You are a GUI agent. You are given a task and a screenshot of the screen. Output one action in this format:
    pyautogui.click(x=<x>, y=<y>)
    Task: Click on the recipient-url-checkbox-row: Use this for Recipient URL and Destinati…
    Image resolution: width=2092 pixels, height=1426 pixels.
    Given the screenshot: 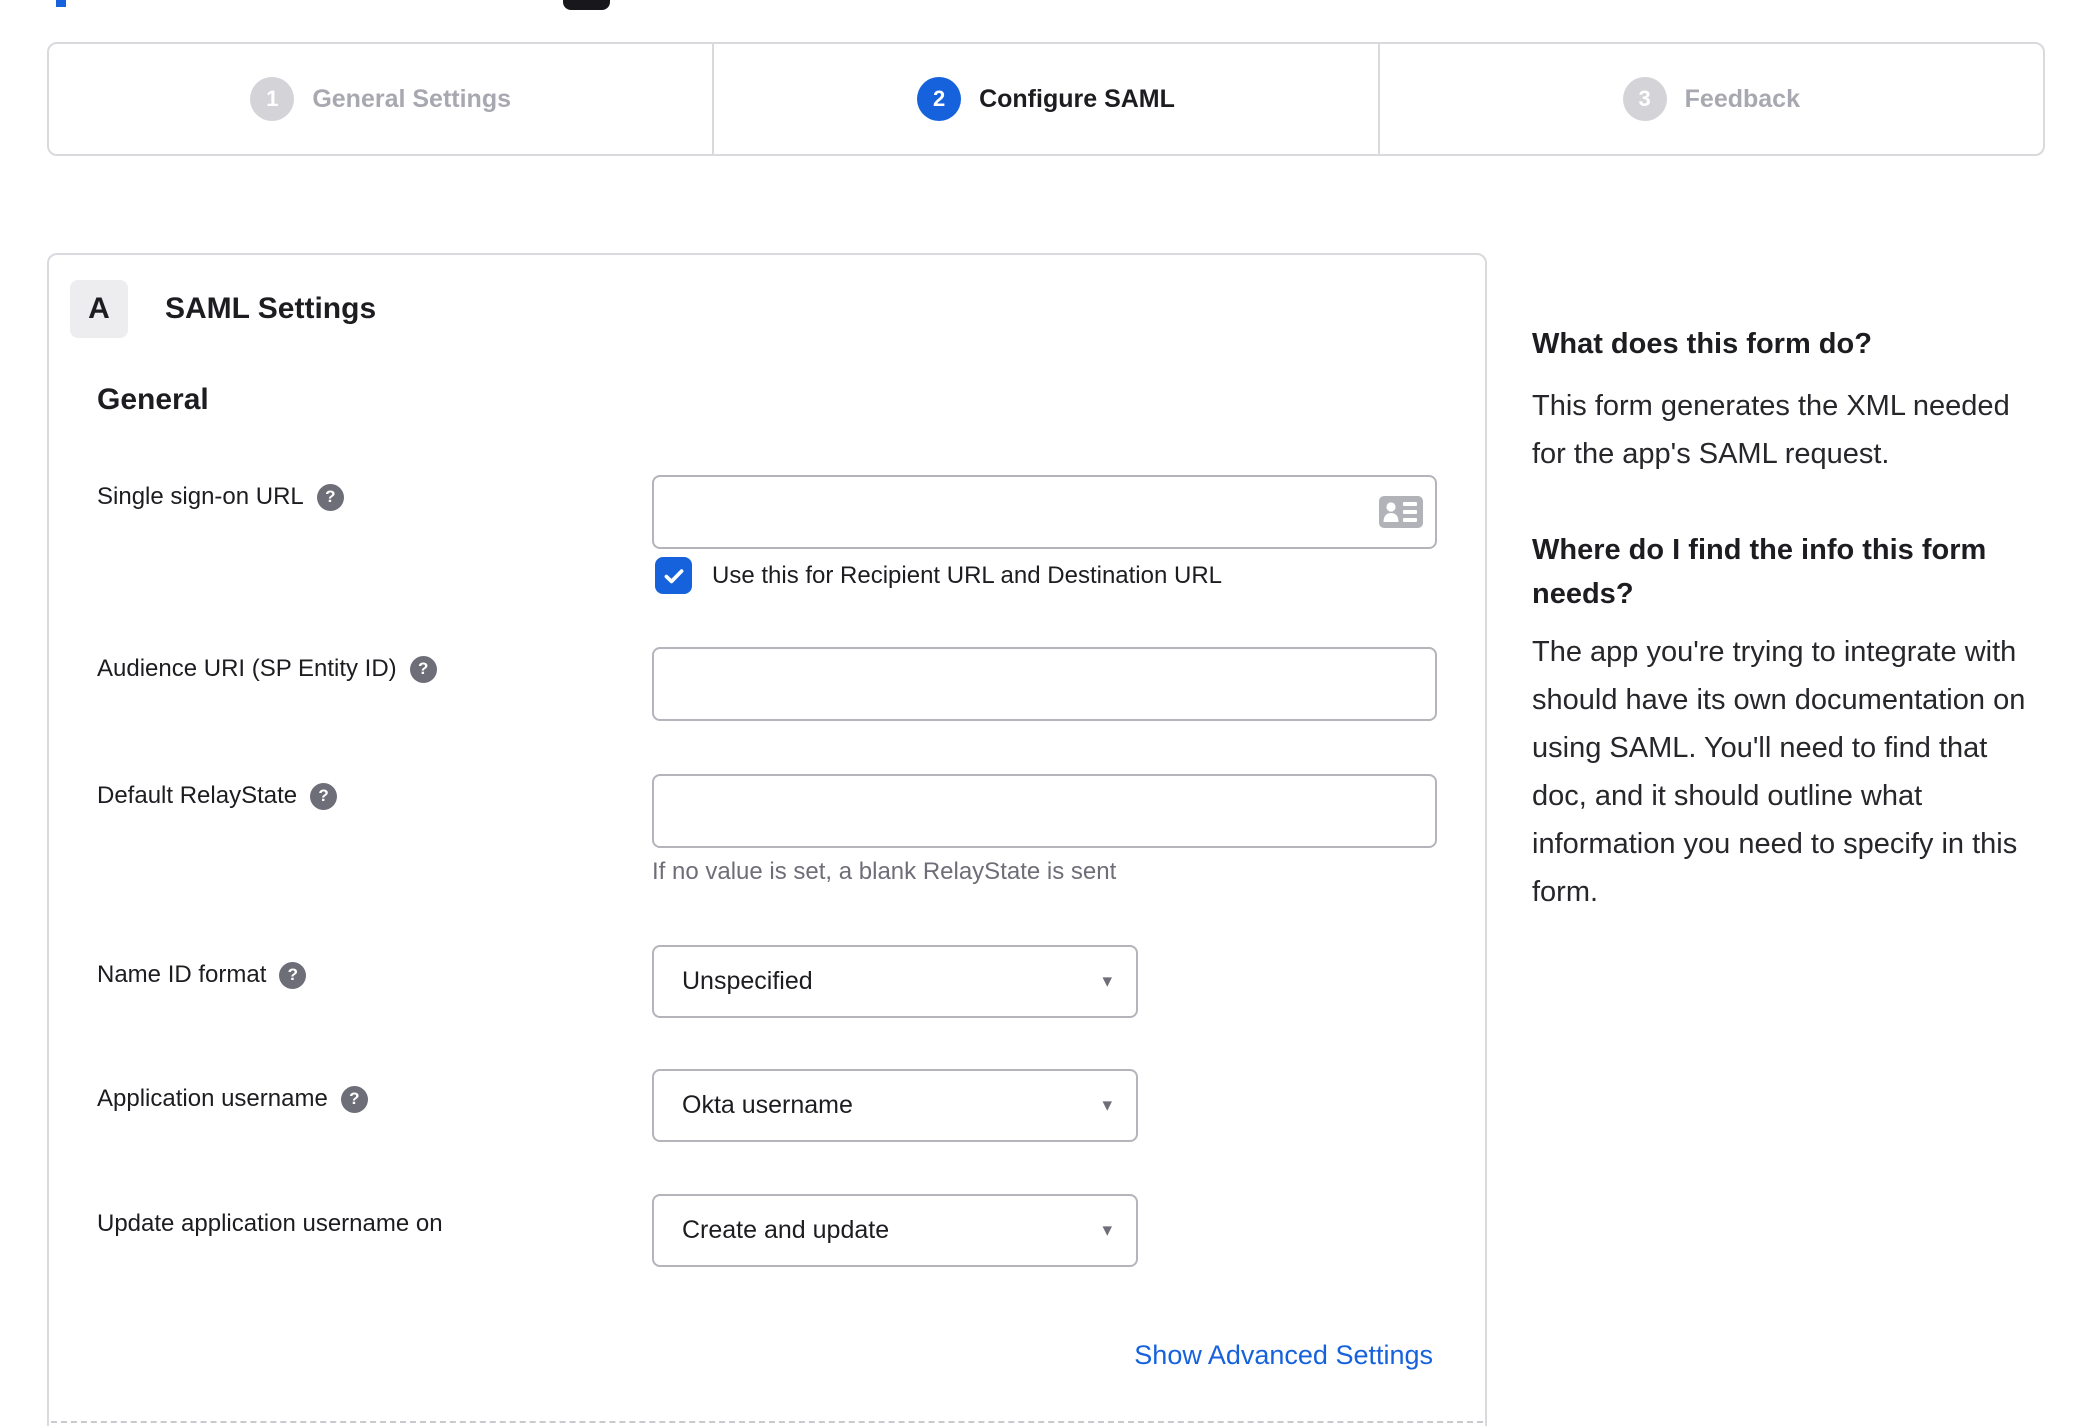 What is the action you would take?
    pyautogui.click(x=938, y=575)
    